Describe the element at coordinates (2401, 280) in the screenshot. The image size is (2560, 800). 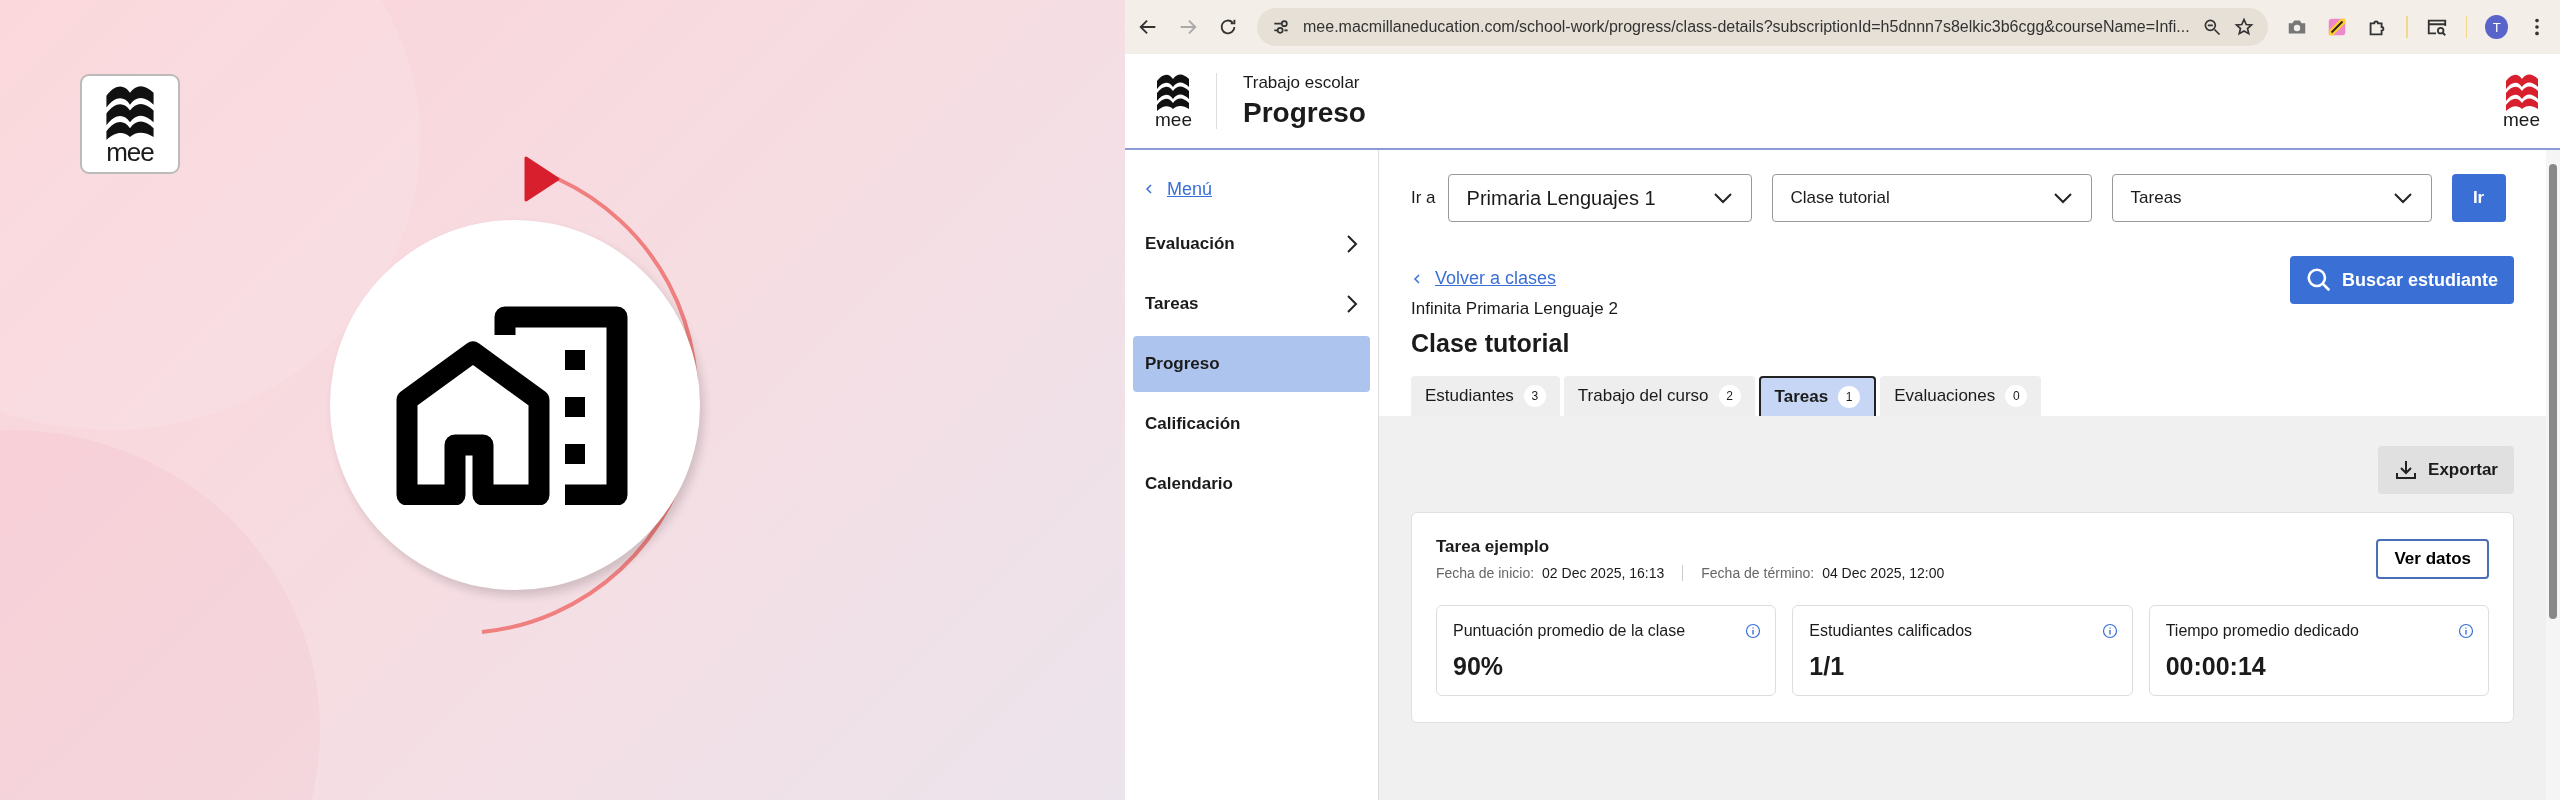
I see `search-student-button: Buscar estudiante` at that location.